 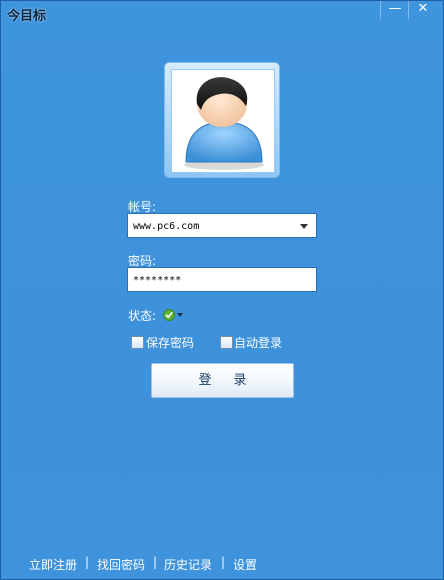 I want to click on login-button: 登录, so click(x=222, y=380).